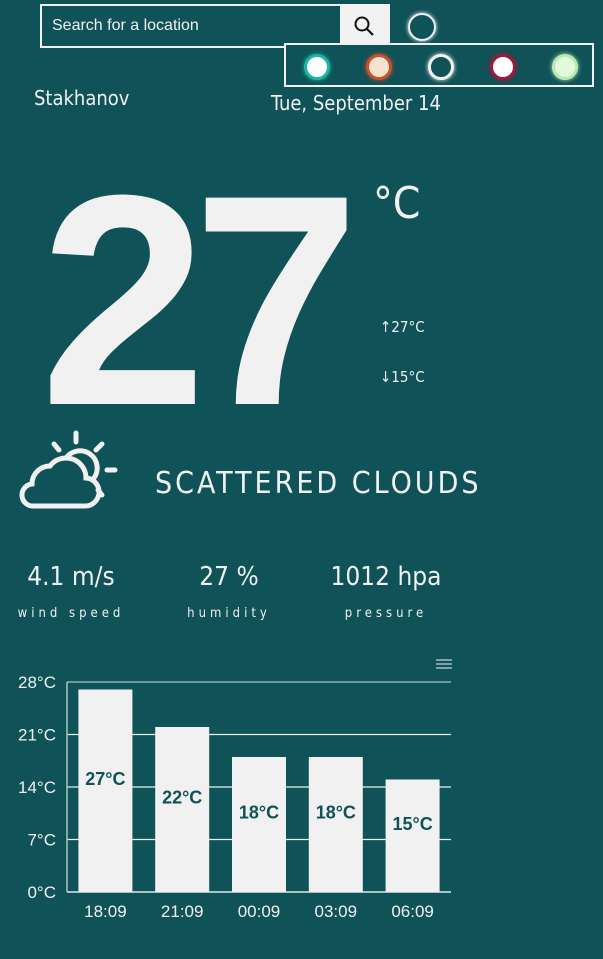 The width and height of the screenshot is (603, 959). Describe the element at coordinates (82, 98) in the screenshot. I see `location-name: Stakhanov` at that location.